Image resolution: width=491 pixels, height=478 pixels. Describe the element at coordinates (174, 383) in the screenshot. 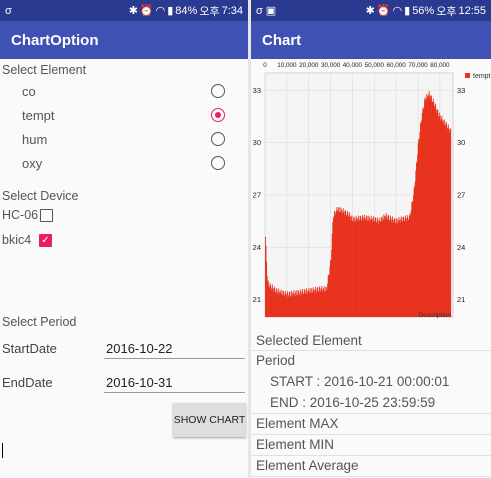

I see `end-date-input` at that location.